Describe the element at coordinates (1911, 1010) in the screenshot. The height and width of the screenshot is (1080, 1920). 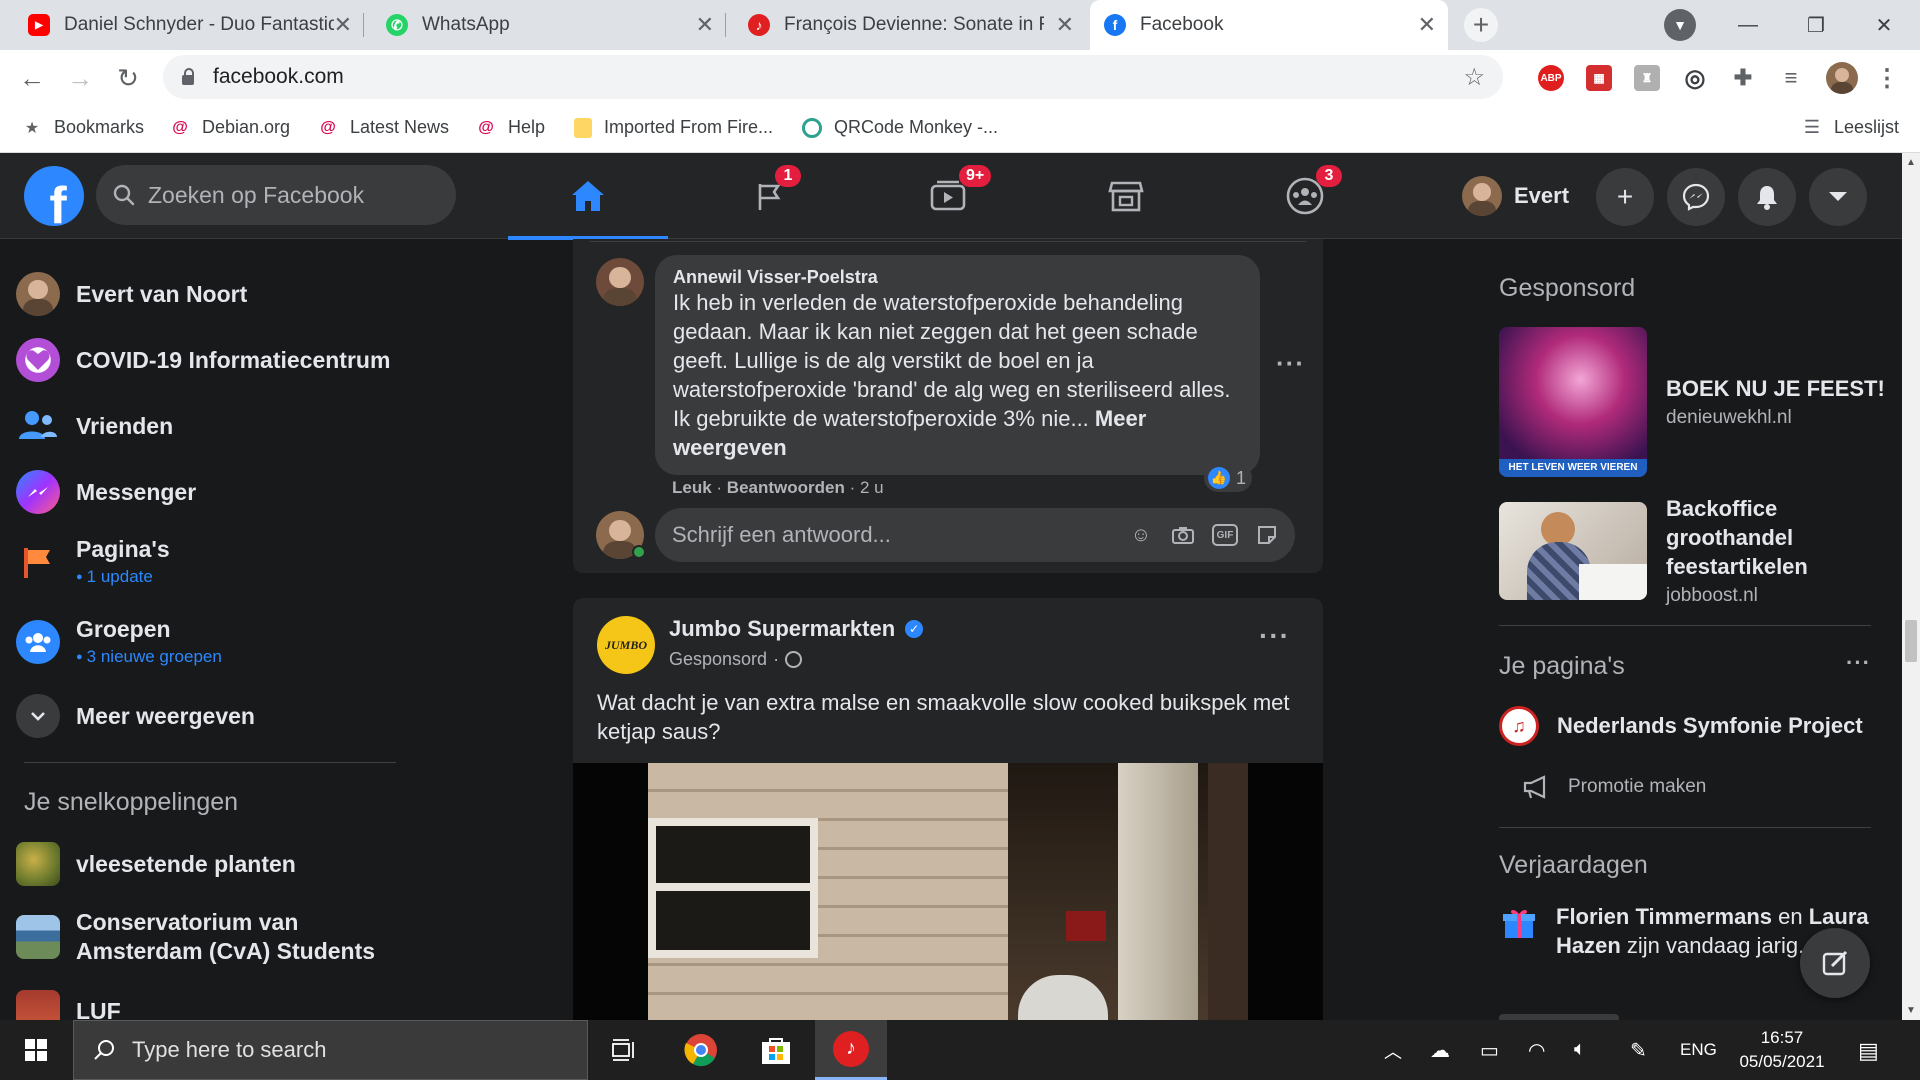
I see `scroll-down-arrow: ▼` at that location.